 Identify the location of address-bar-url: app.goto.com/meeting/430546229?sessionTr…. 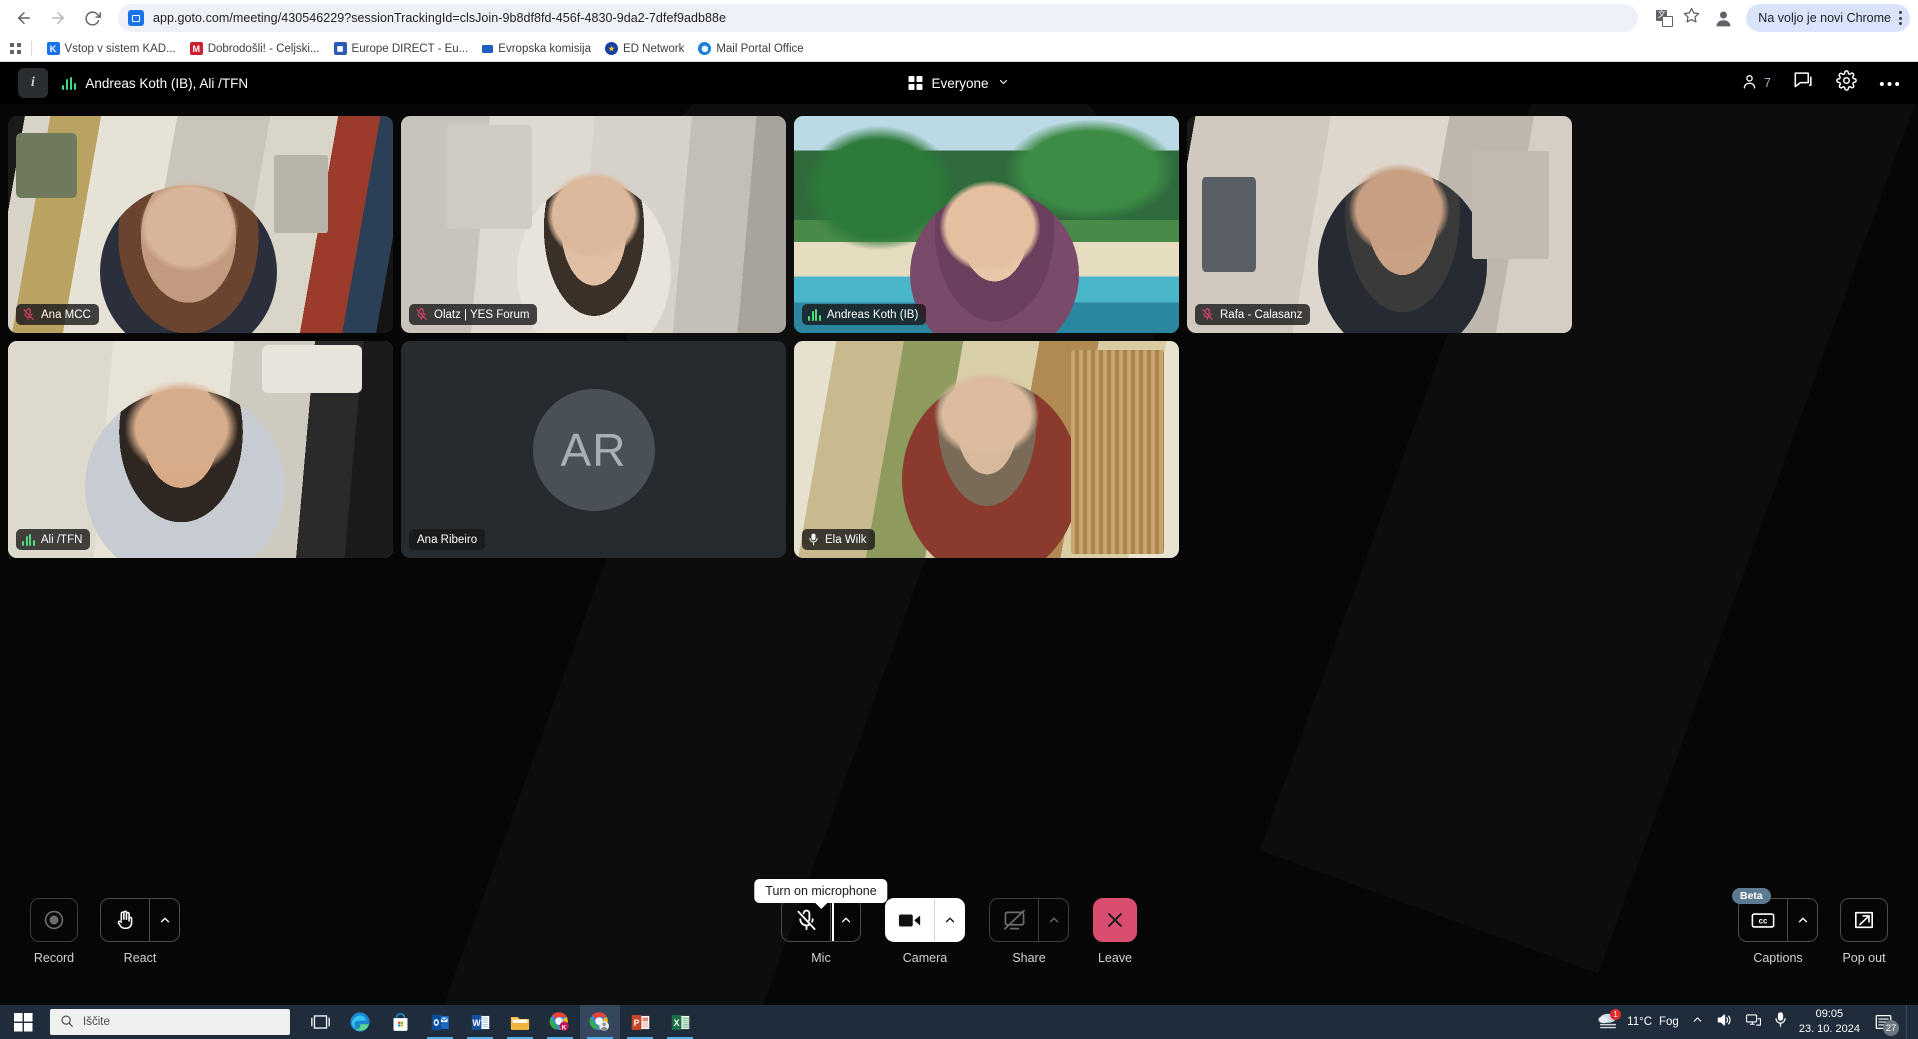
(439, 18).